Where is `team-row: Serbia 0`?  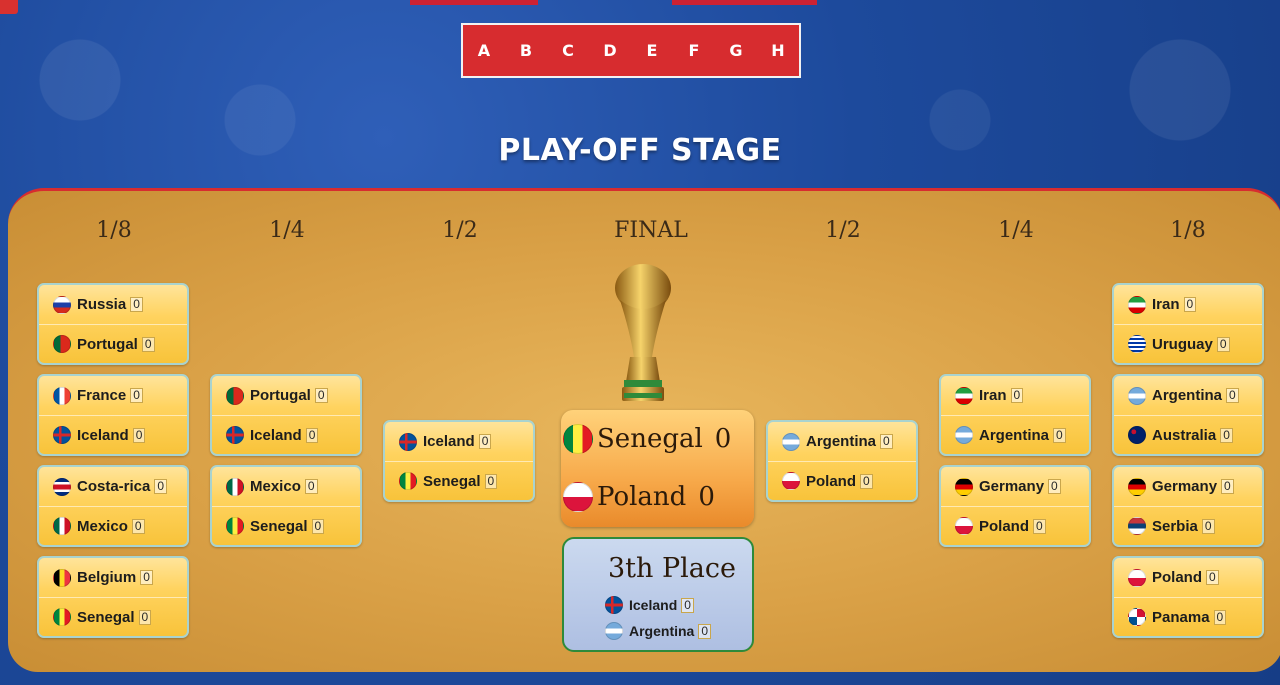 team-row: Serbia 0 is located at coordinates (1188, 525).